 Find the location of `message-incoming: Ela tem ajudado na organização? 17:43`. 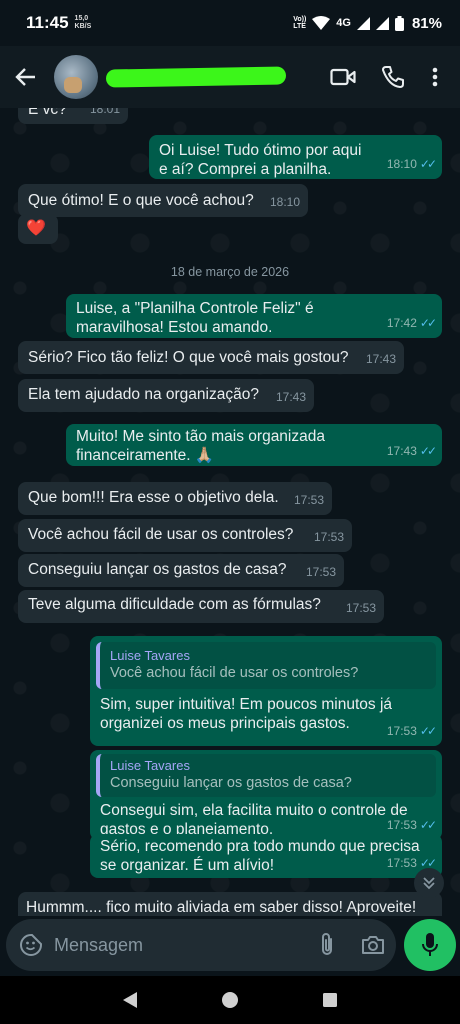

message-incoming: Ela tem ajudado na organização? 17:43 is located at coordinates (166, 395).